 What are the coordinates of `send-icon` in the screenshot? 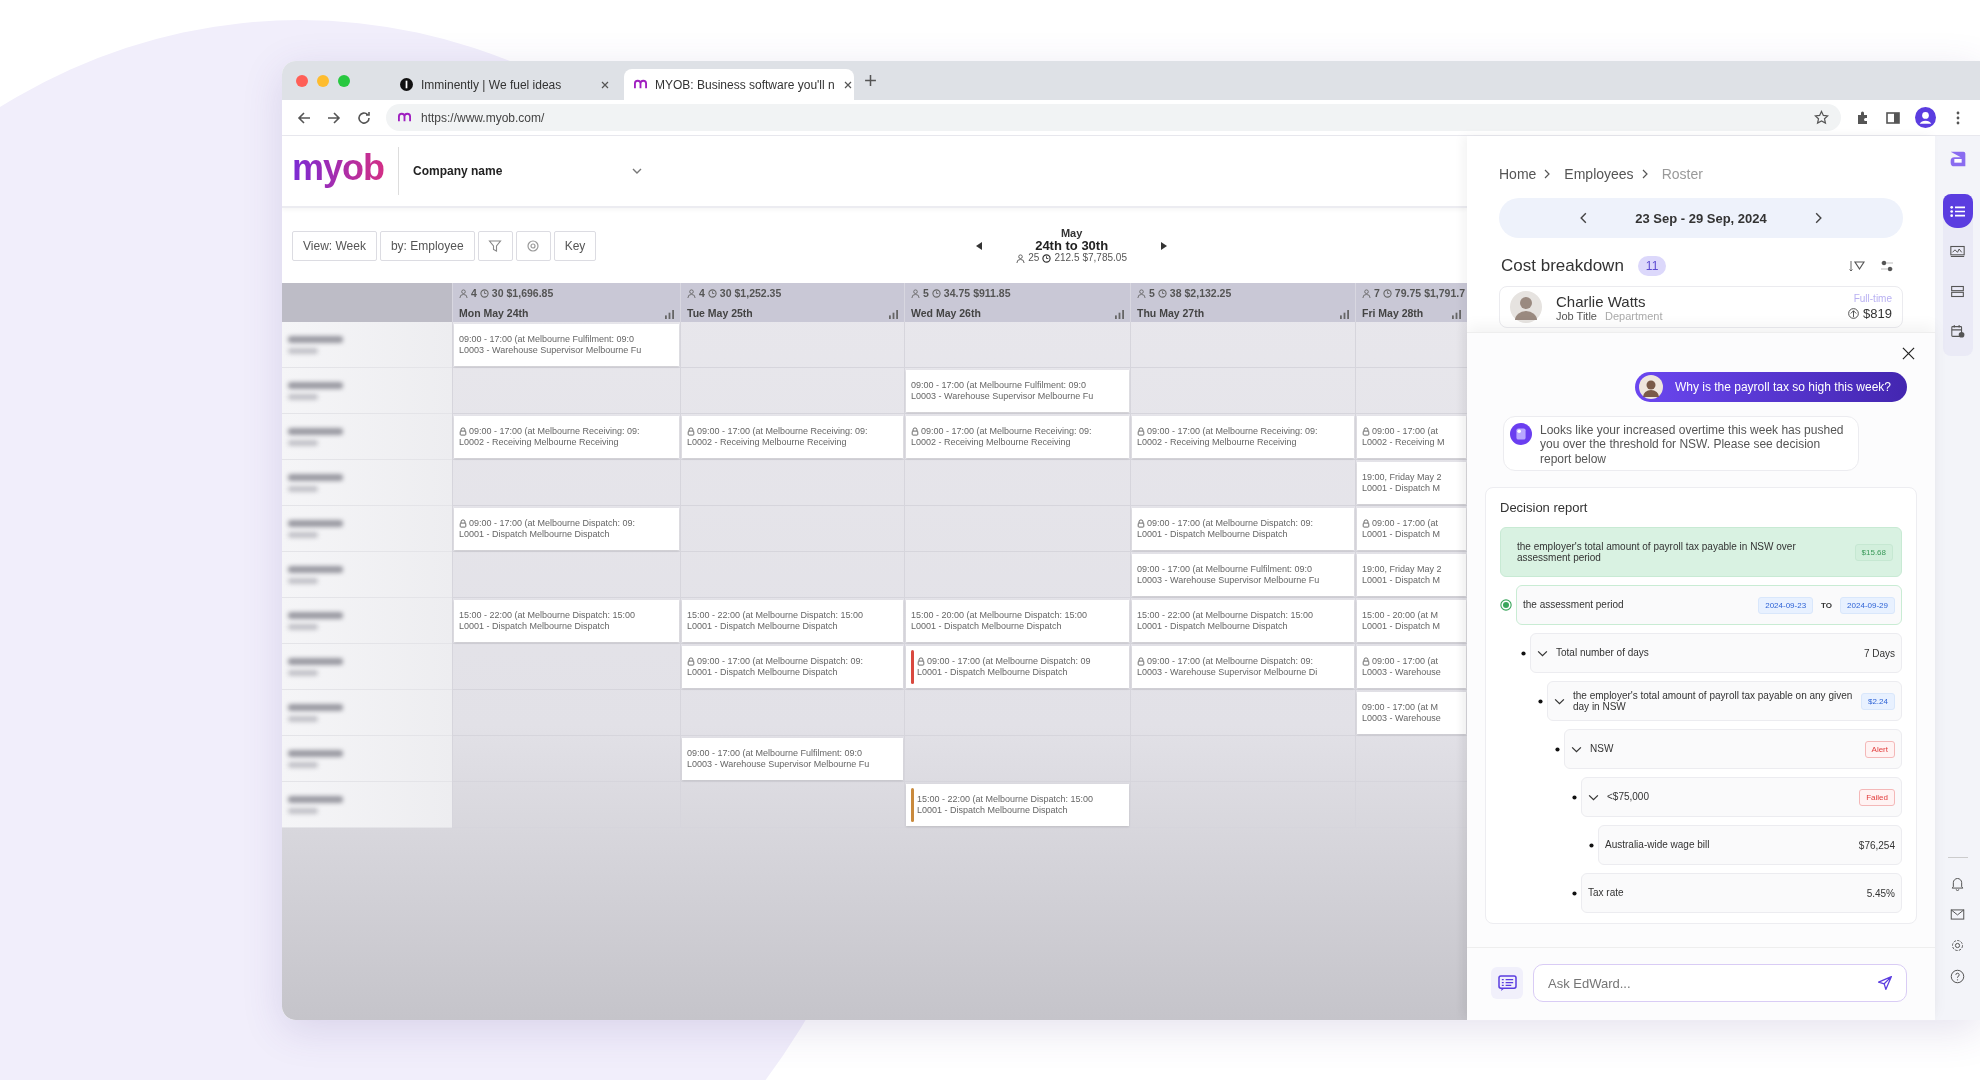 It's located at (1885, 983).